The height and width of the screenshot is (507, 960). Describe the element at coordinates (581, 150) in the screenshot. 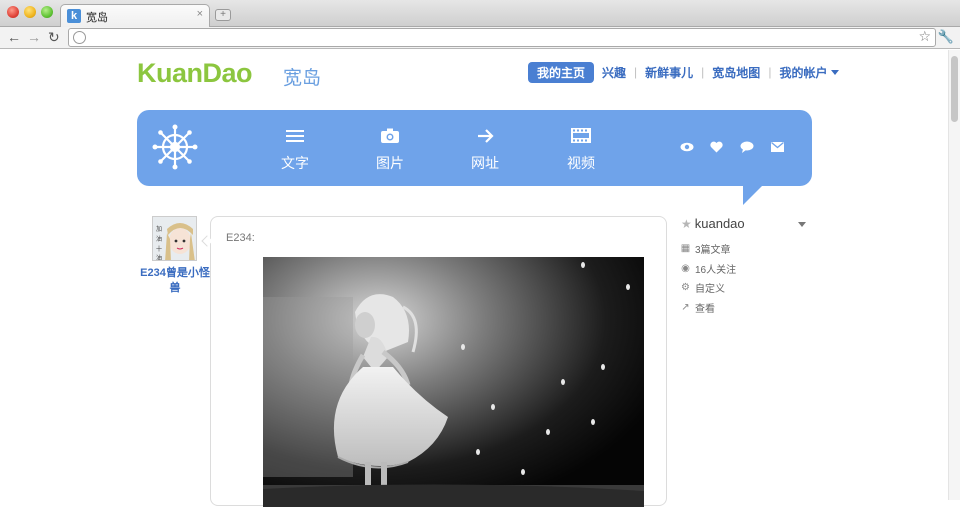

I see `post-video-button: 视频` at that location.